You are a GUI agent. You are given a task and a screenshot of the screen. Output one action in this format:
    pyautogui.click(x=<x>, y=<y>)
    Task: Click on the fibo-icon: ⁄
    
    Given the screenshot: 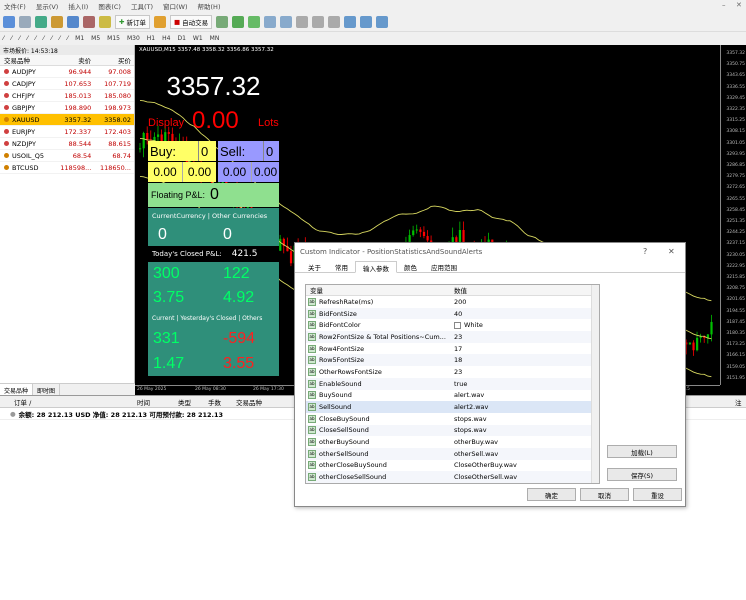 What is the action you would take?
    pyautogui.click(x=51, y=38)
    